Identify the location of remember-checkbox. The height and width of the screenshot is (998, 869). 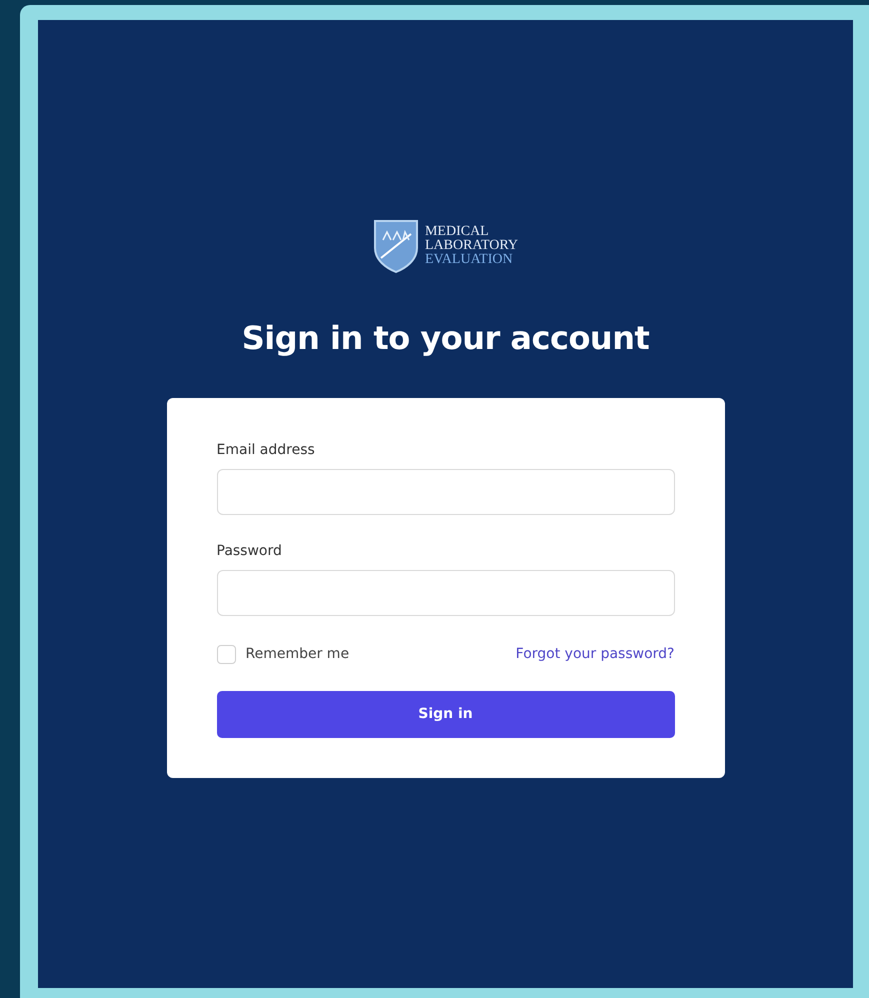
(226, 654).